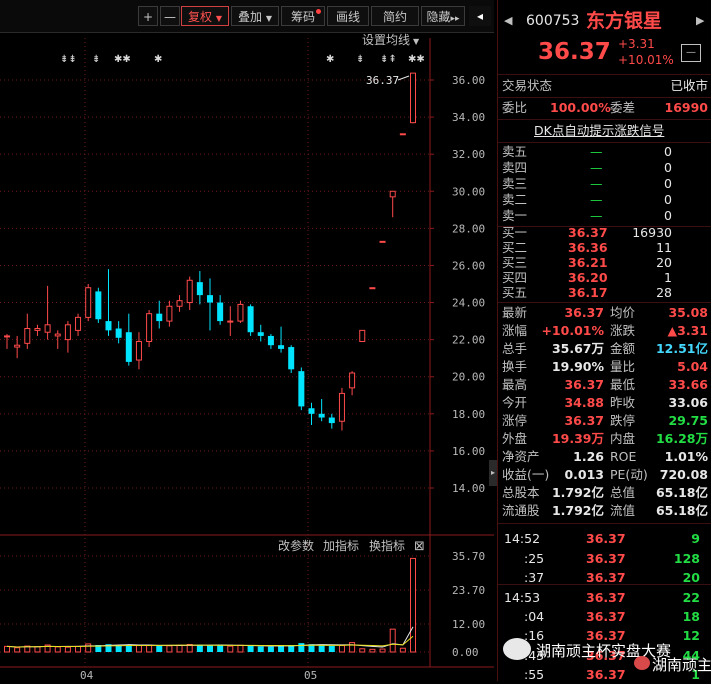 The height and width of the screenshot is (684, 711). Describe the element at coordinates (691, 53) in the screenshot. I see `minimize-button: —` at that location.